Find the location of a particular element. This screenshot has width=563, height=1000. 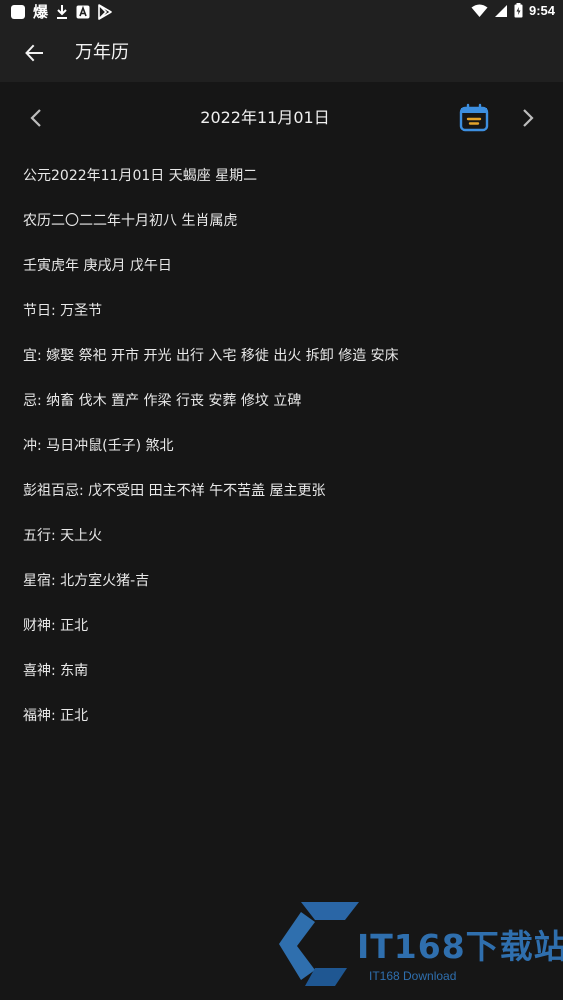

download-icon is located at coordinates (62, 12).